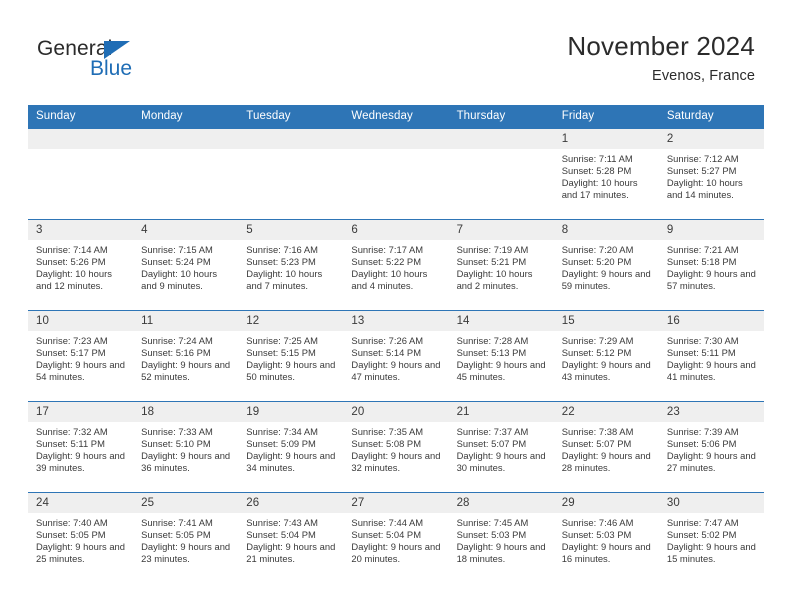  Describe the element at coordinates (81, 503) in the screenshot. I see `day-number: 24` at that location.